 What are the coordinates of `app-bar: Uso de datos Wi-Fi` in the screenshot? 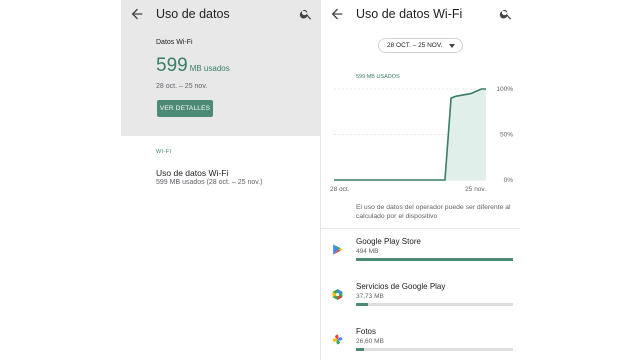 It's located at (420, 15).